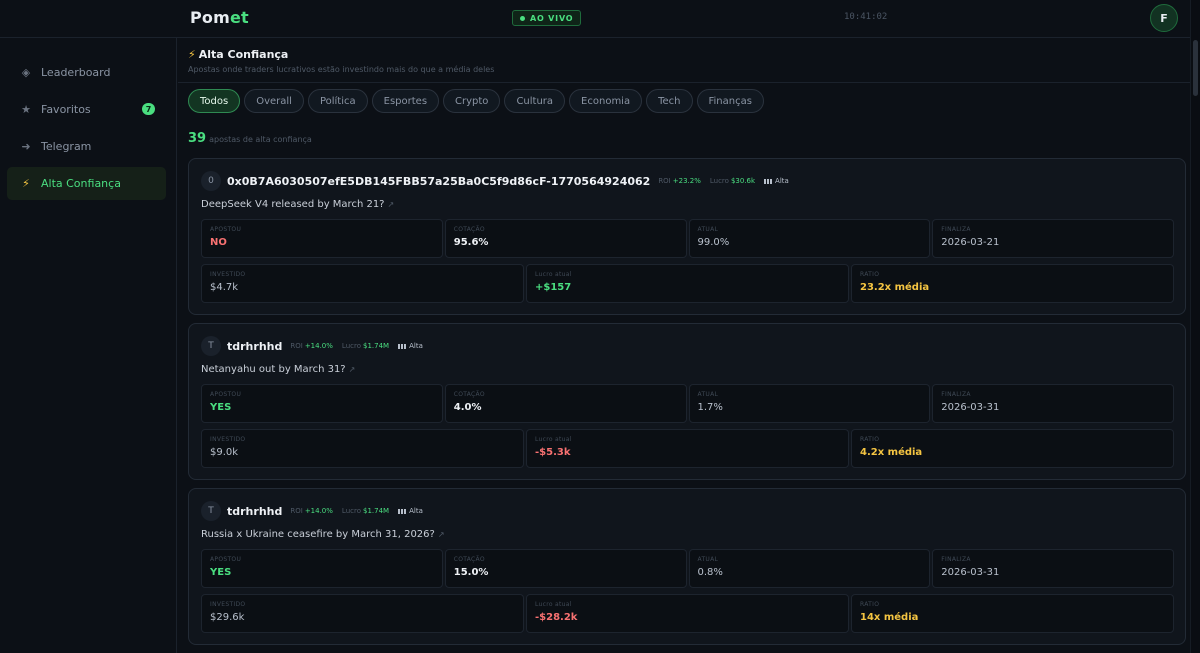  What do you see at coordinates (565, 403) in the screenshot?
I see `cotacao-cell: COTAÇÃO 4.0%` at bounding box center [565, 403].